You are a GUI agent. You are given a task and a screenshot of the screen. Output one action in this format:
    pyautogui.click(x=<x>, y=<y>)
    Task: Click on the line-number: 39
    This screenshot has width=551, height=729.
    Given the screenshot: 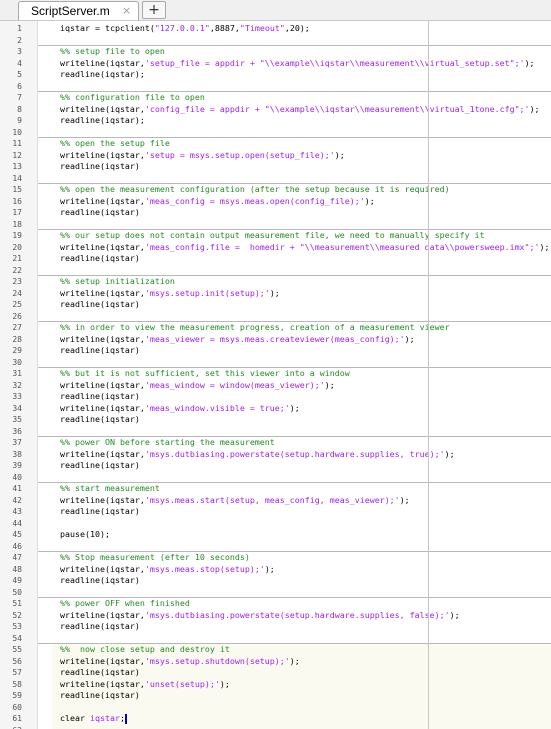 What is the action you would take?
    pyautogui.click(x=17, y=465)
    